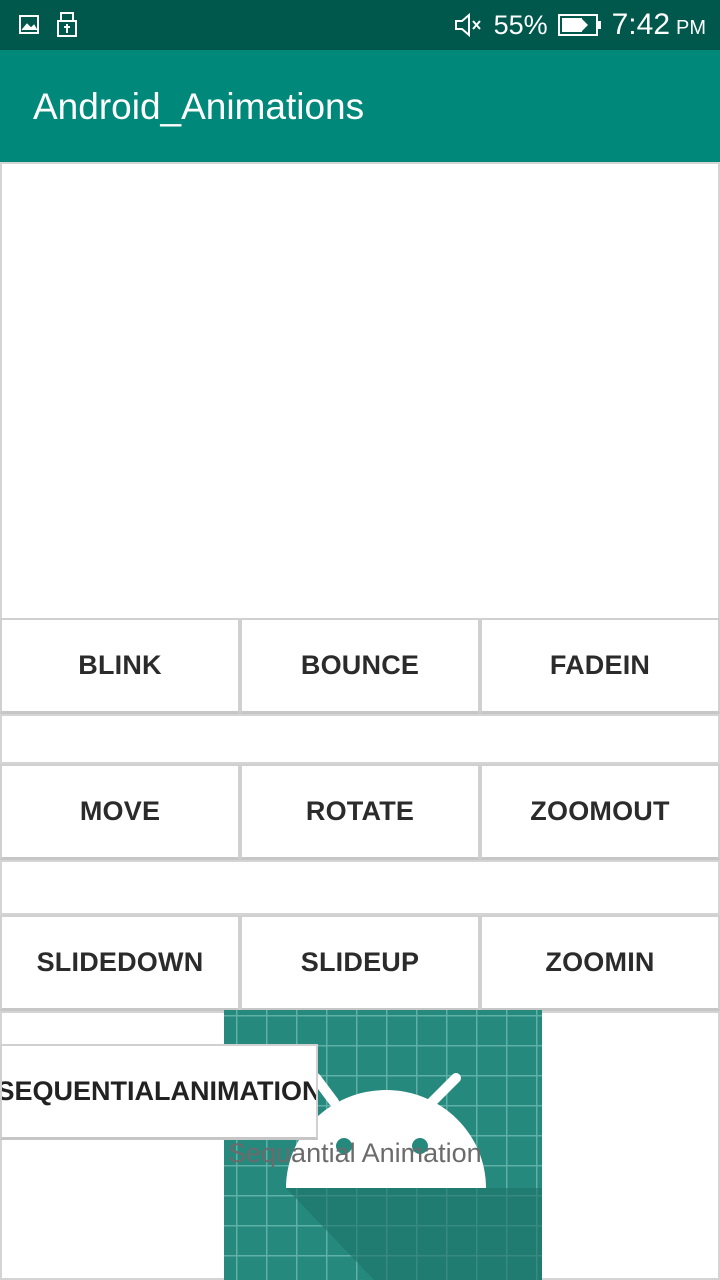 The image size is (720, 1280). What do you see at coordinates (600, 963) in the screenshot?
I see `zoomin-button: ZOOMIN` at bounding box center [600, 963].